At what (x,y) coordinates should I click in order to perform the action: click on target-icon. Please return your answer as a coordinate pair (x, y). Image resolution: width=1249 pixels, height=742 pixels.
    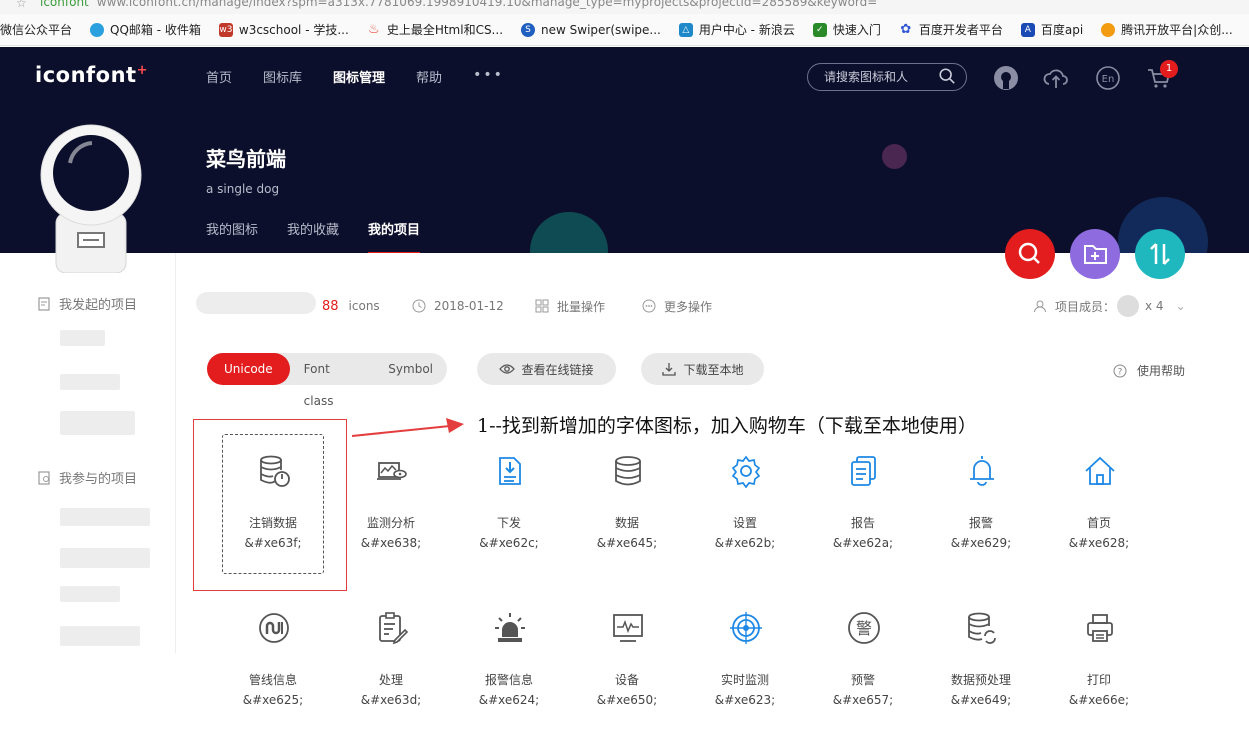
    Looking at the image, I should click on (746, 628).